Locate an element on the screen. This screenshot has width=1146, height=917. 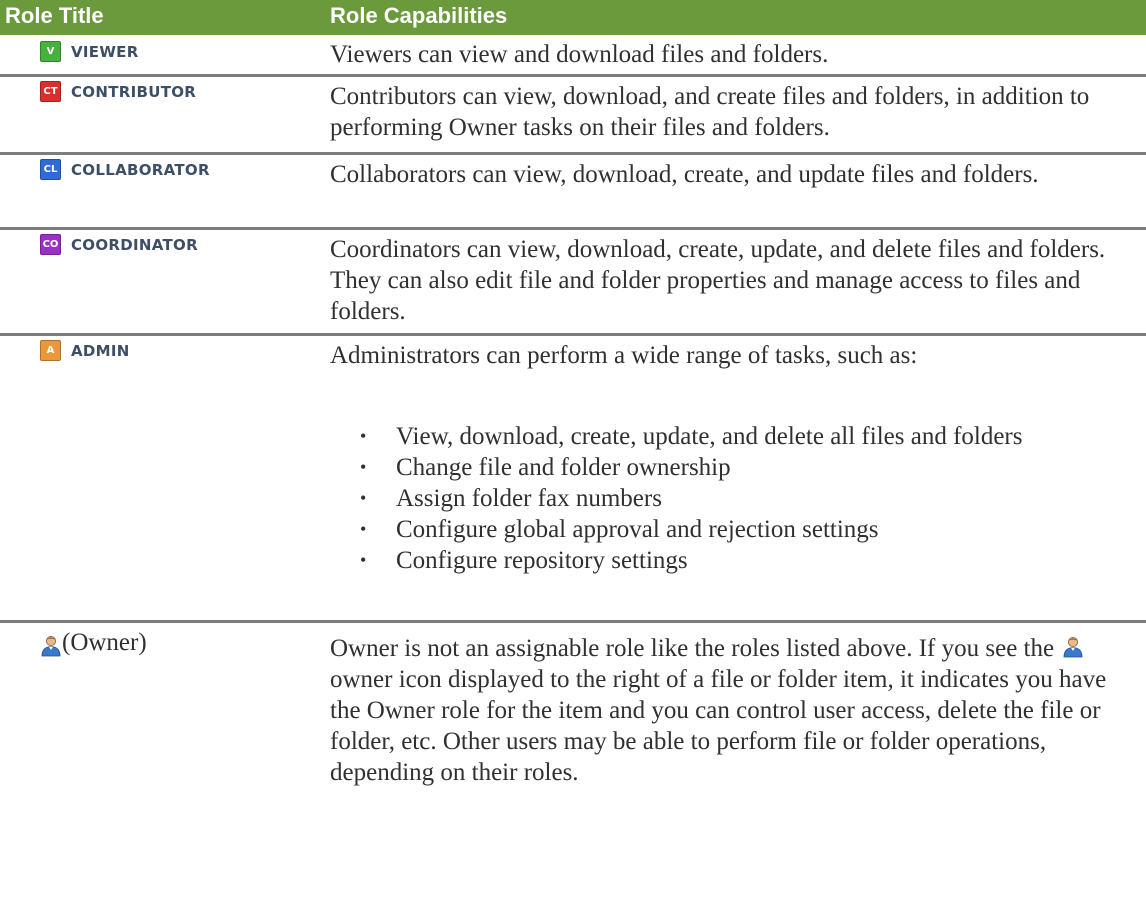
admin-badge-icon: A is located at coordinates (50, 350).